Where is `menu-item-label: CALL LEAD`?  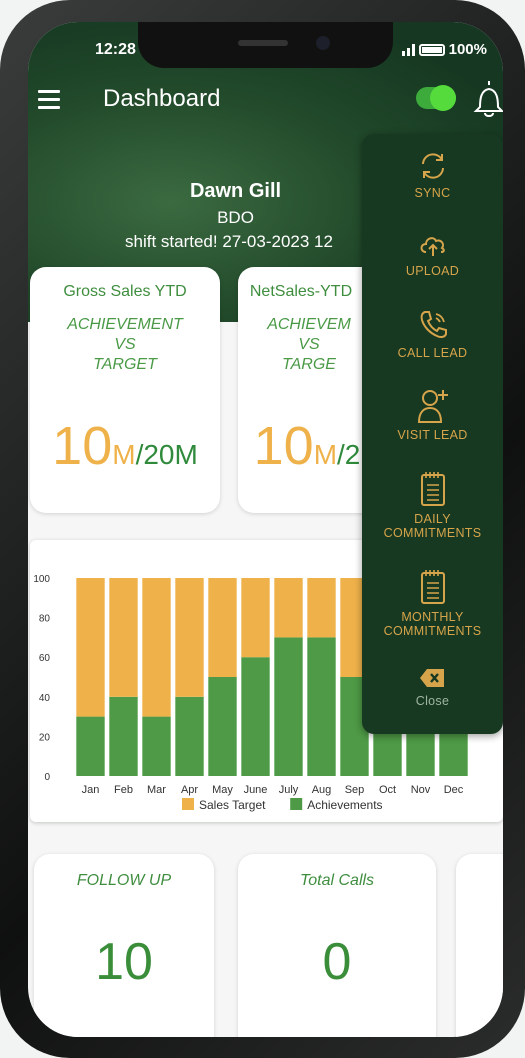
menu-item-label: CALL LEAD is located at coordinates (432, 353).